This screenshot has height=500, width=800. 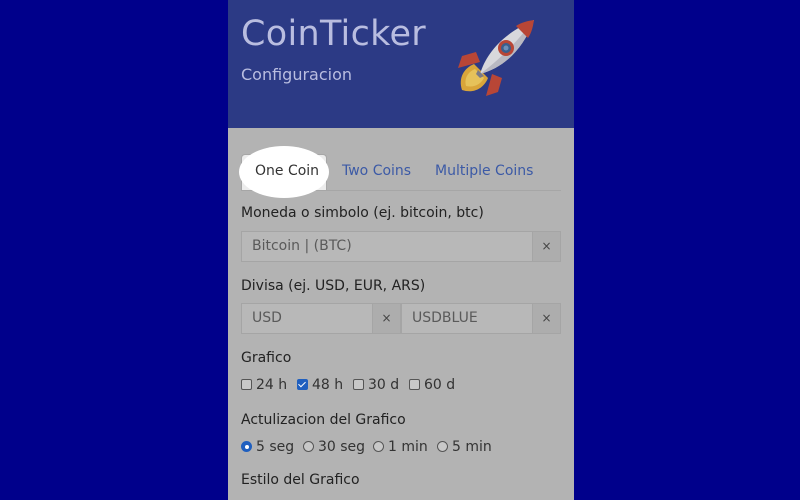 I want to click on chart-option-48h: 48 h, so click(x=320, y=385).